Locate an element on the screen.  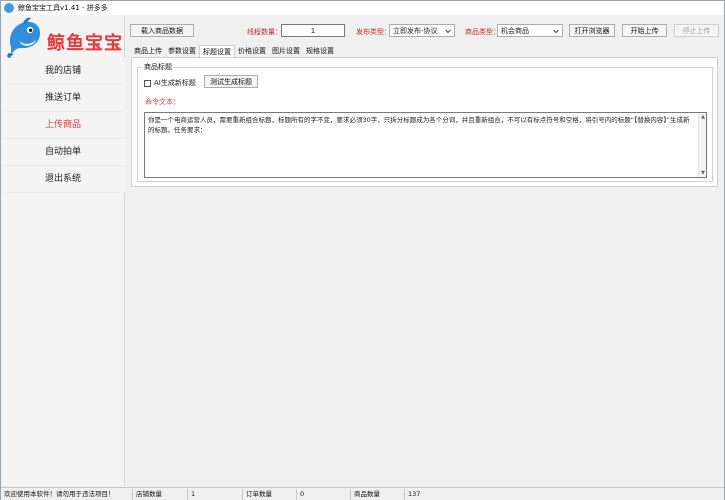
scroll-up-icon: ▲ is located at coordinates (703, 117).